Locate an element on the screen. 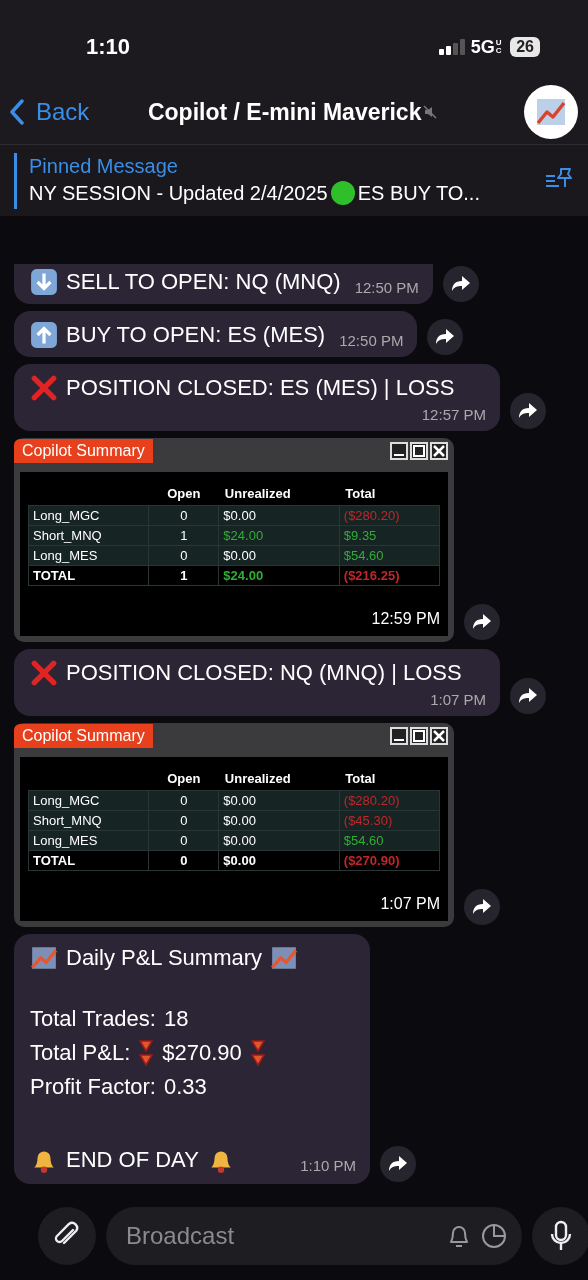 This screenshot has height=1280, width=588. sticker-icon is located at coordinates (494, 1236).